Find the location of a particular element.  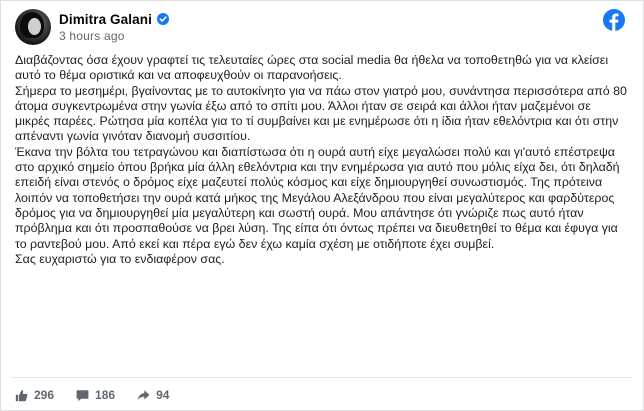

share-button: 94 is located at coordinates (153, 395).